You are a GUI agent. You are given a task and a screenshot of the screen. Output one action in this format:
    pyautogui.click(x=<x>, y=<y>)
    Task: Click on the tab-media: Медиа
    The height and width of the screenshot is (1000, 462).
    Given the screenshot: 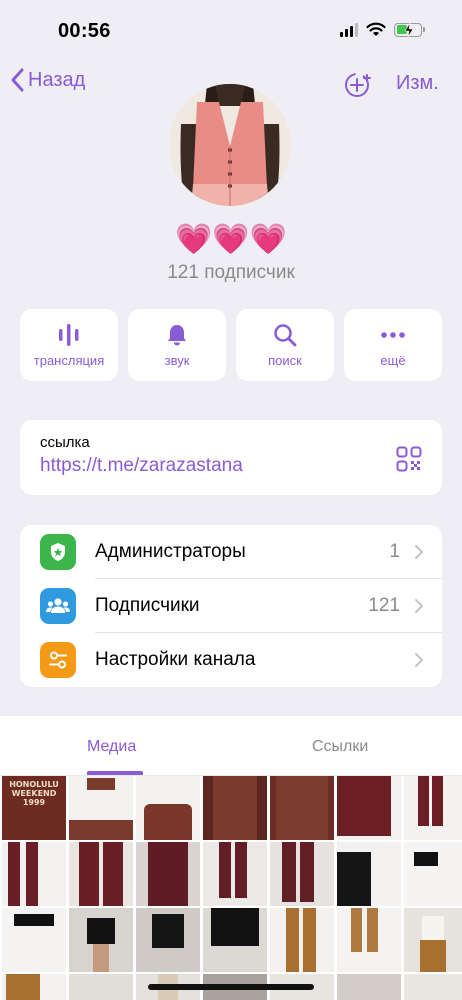 What is the action you would take?
    pyautogui.click(x=111, y=747)
    